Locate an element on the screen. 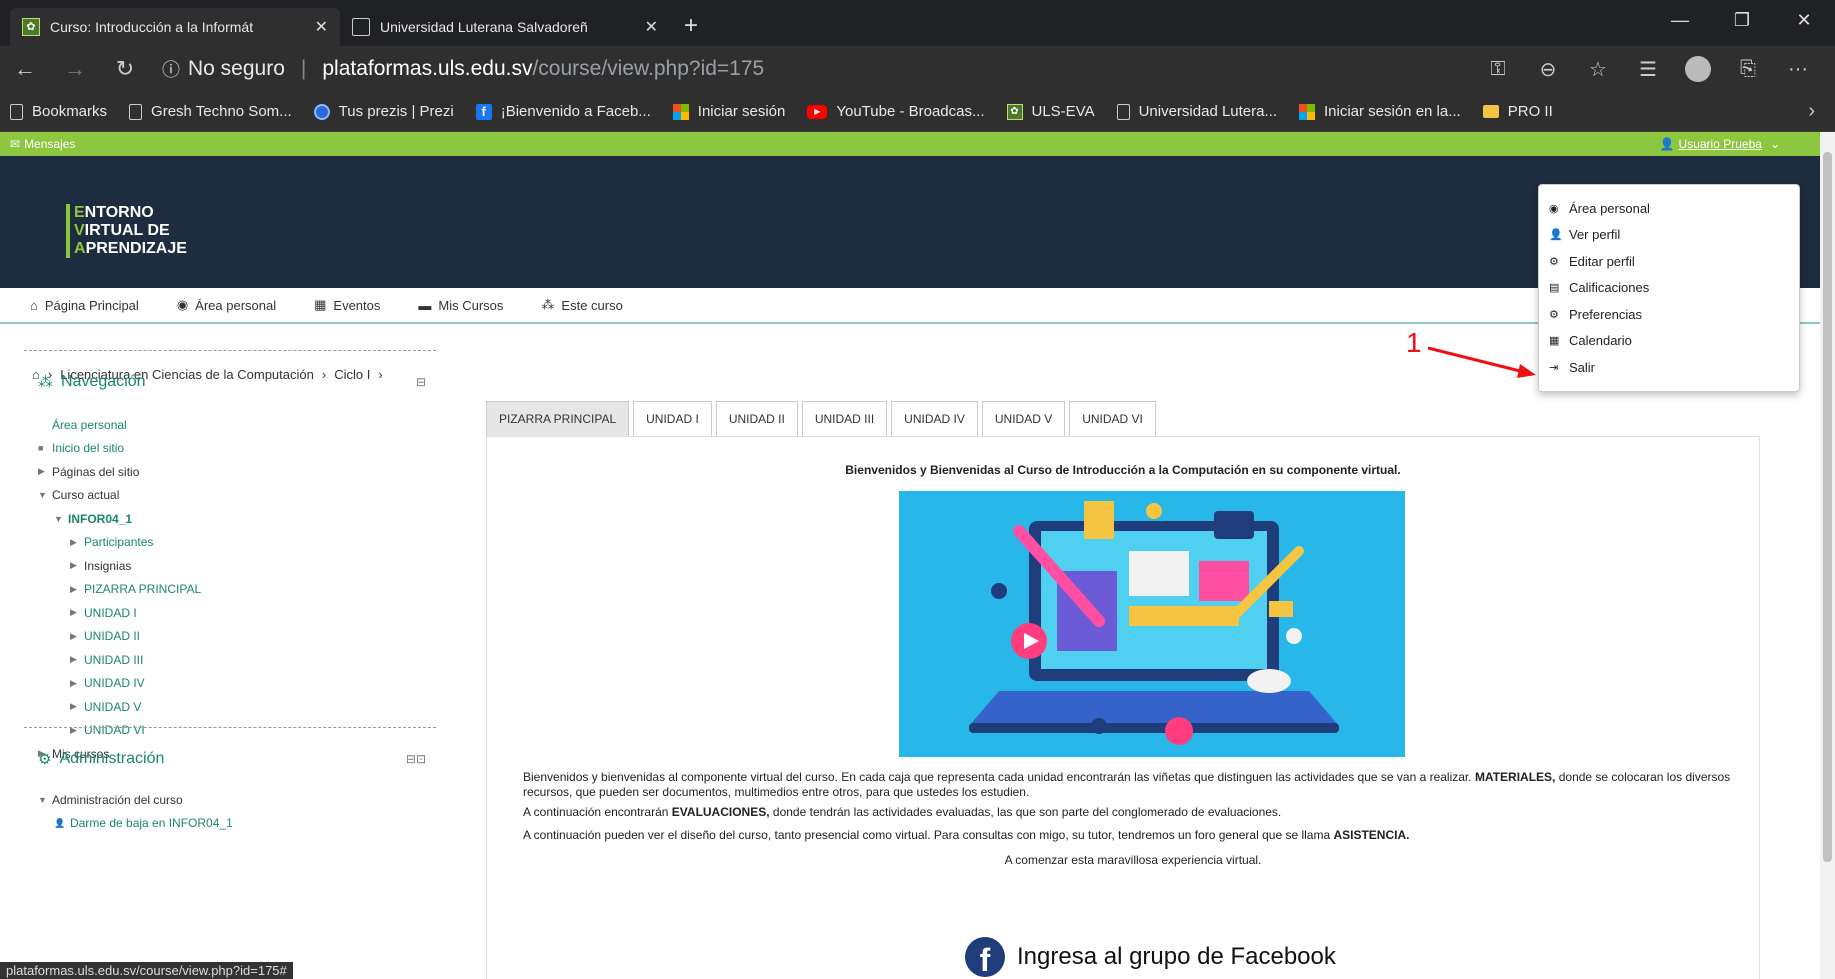 This screenshot has width=1835, height=979. user-menu-item: ▦ Calendario is located at coordinates (1669, 341).